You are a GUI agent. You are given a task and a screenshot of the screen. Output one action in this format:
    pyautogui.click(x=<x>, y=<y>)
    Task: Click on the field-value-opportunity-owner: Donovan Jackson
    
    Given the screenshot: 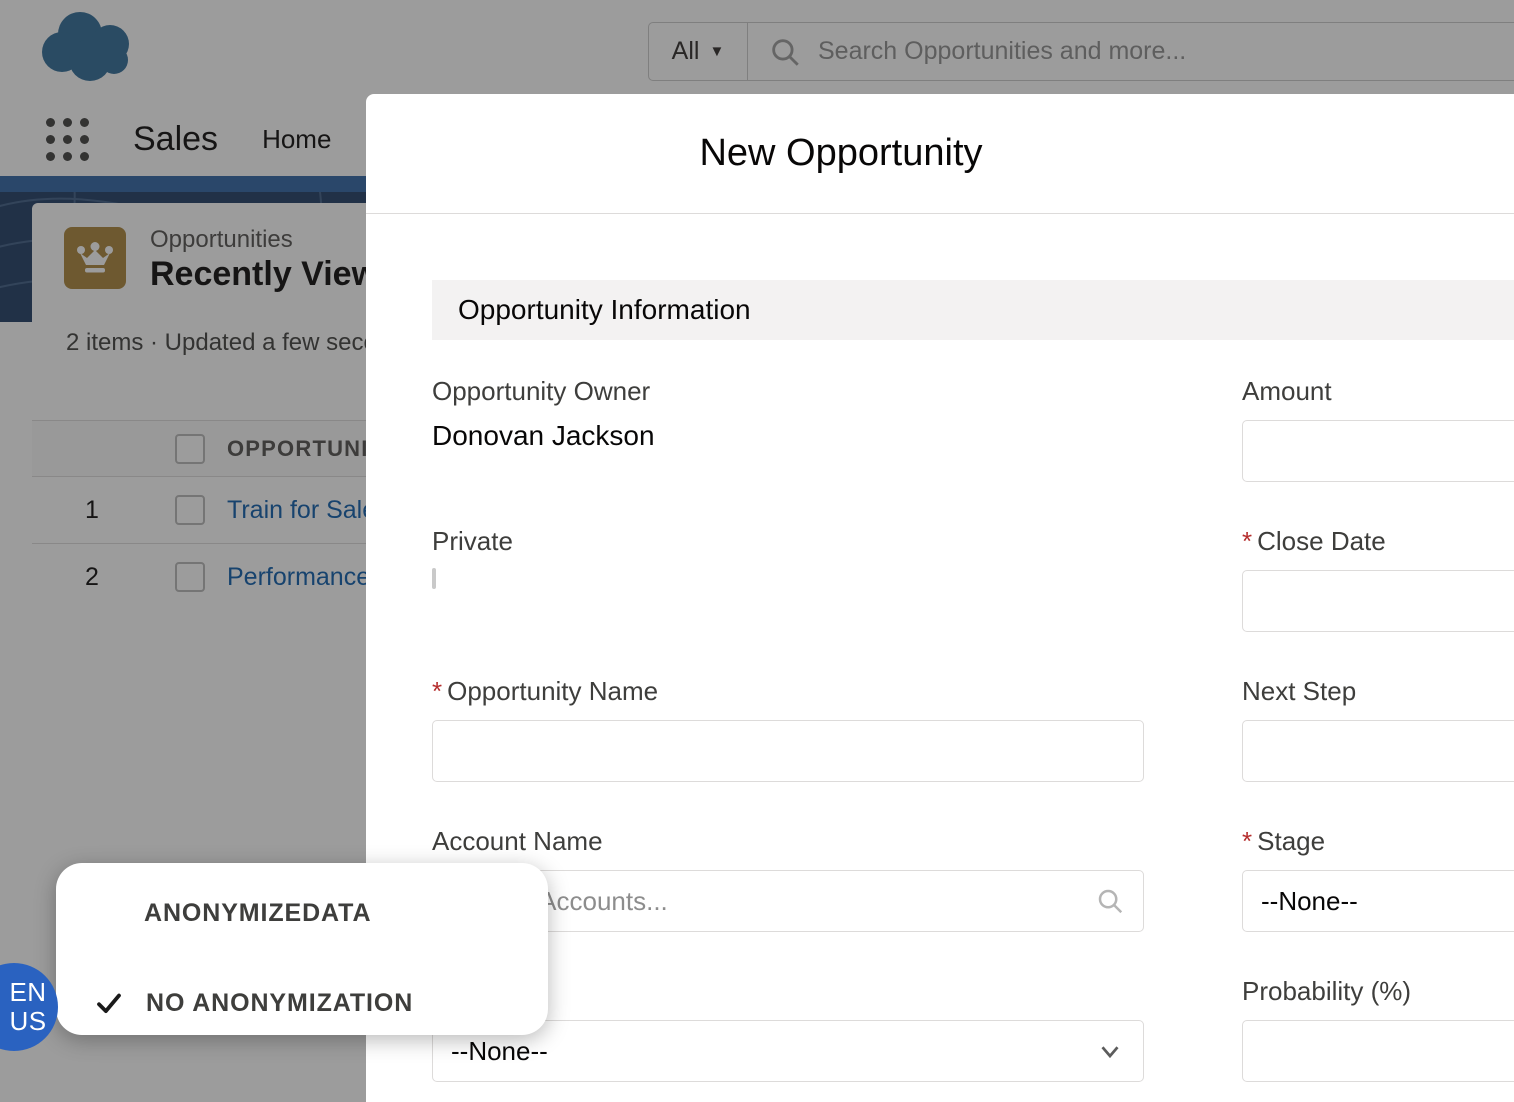 What is the action you would take?
    pyautogui.click(x=543, y=435)
    